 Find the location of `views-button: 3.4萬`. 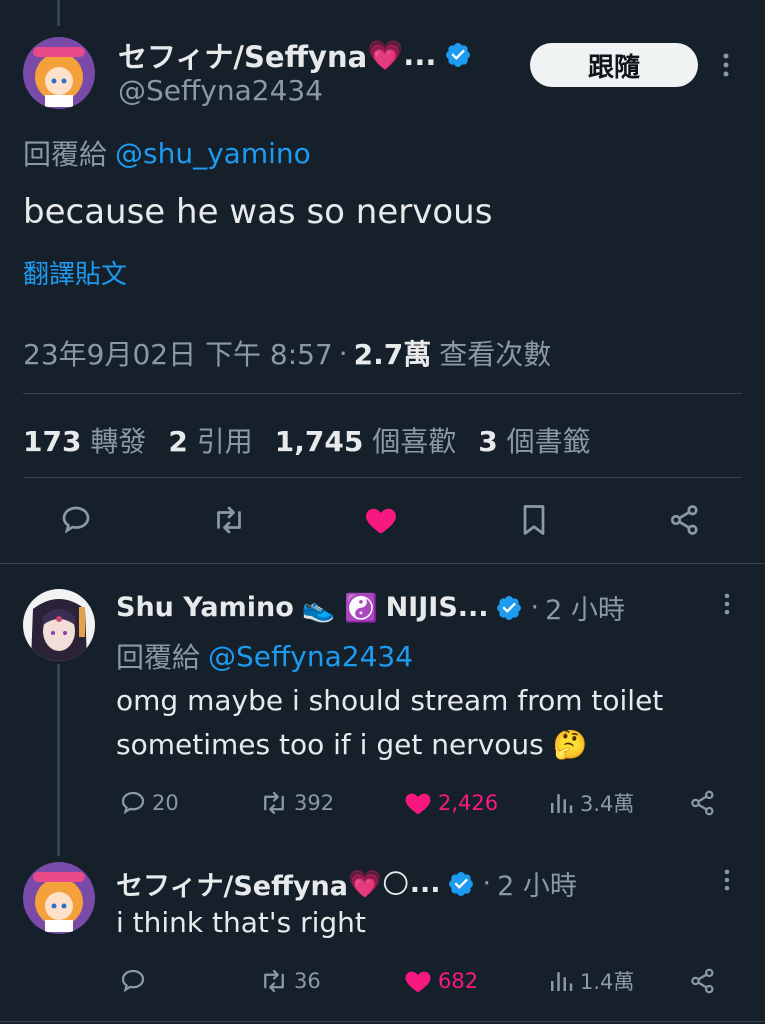

views-button: 3.4萬 is located at coordinates (590, 803).